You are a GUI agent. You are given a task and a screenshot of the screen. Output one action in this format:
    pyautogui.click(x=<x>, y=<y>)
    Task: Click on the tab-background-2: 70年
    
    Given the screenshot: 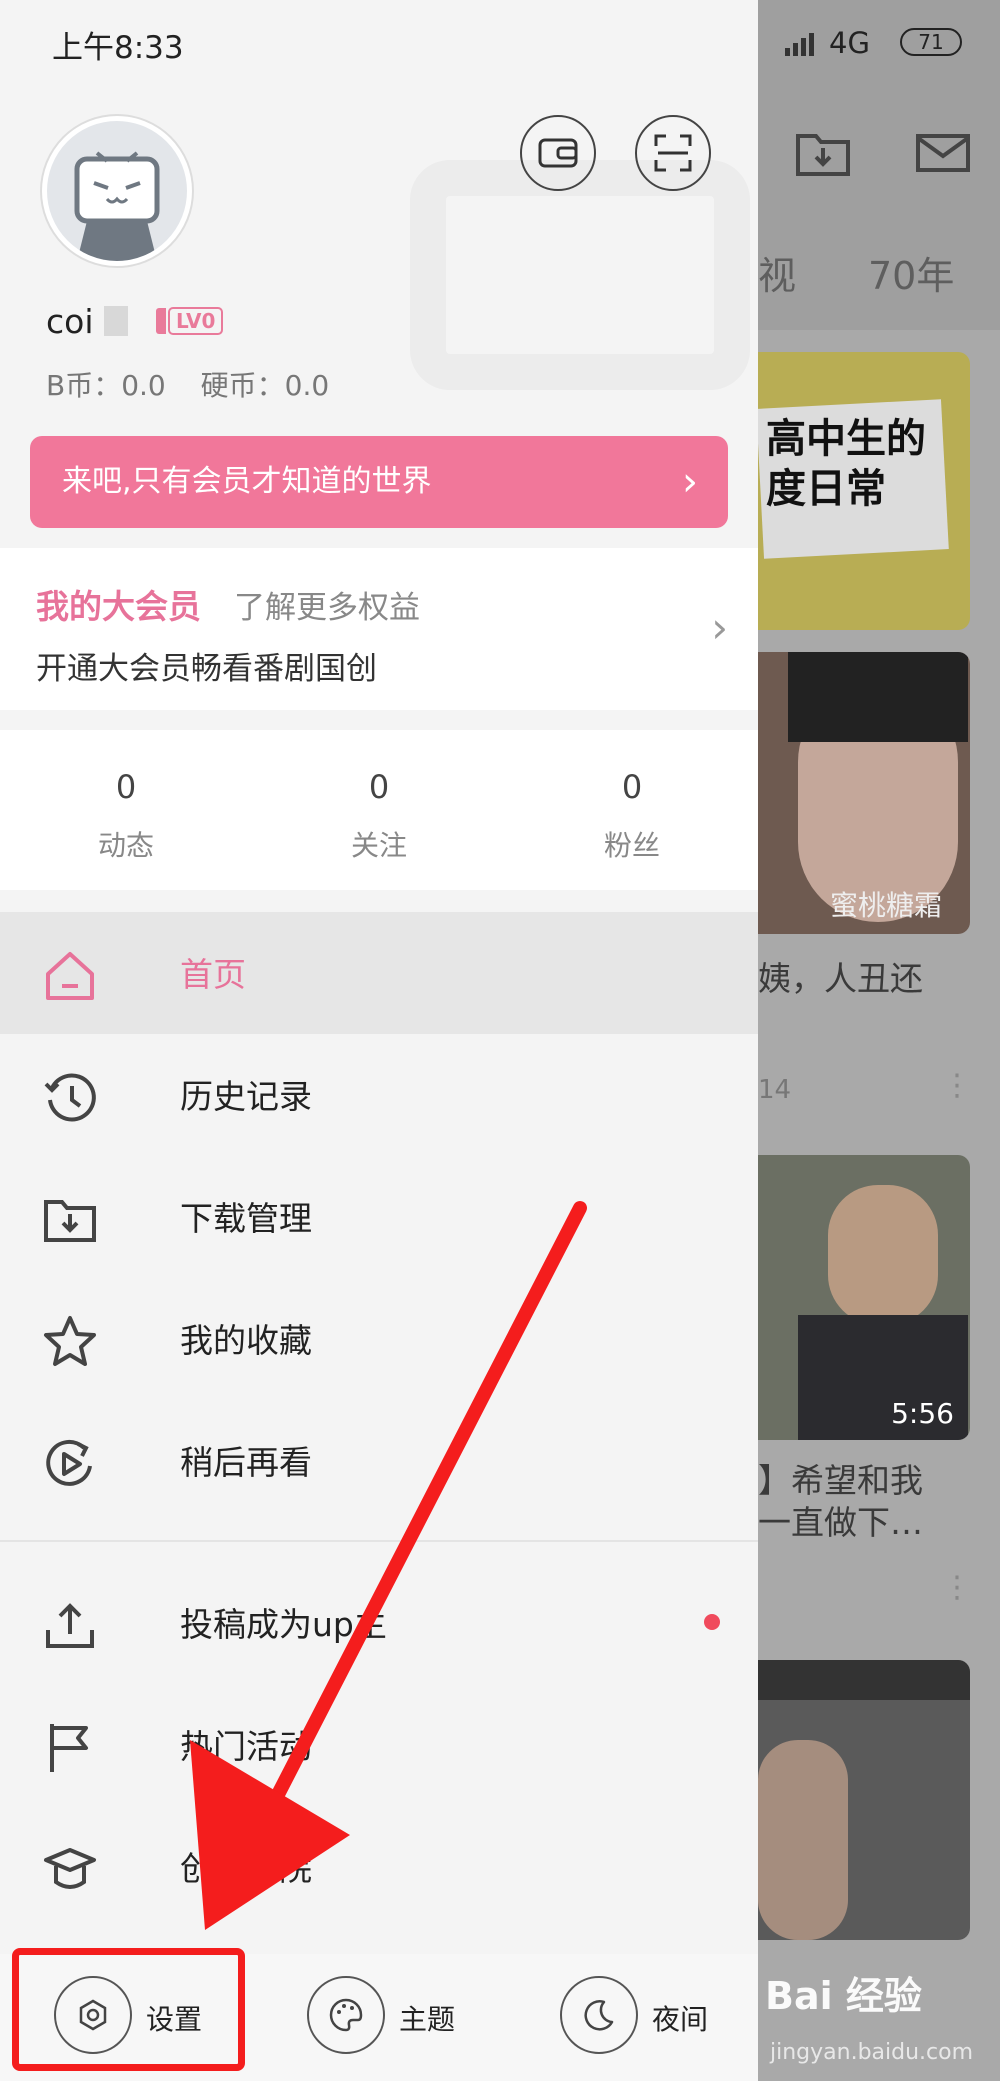 What is the action you would take?
    pyautogui.click(x=911, y=276)
    